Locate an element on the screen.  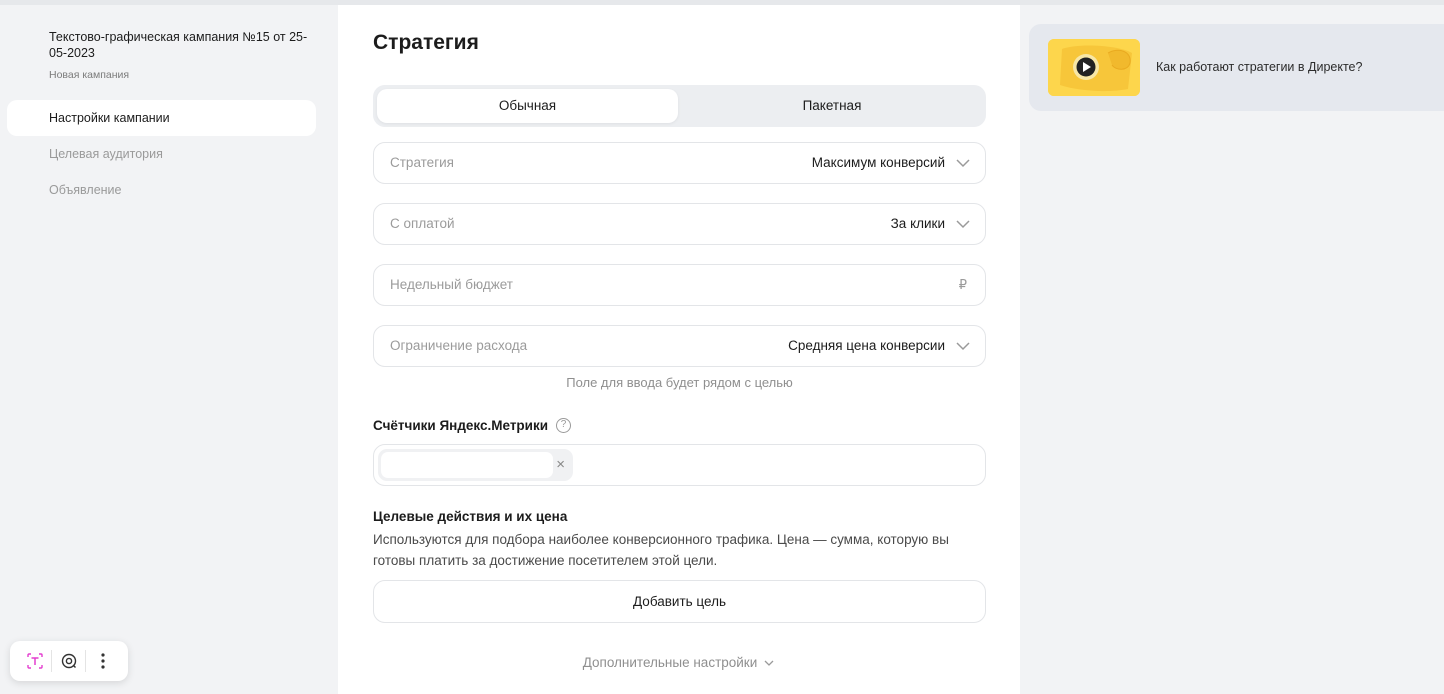
floating-toolbar is located at coordinates (69, 661).